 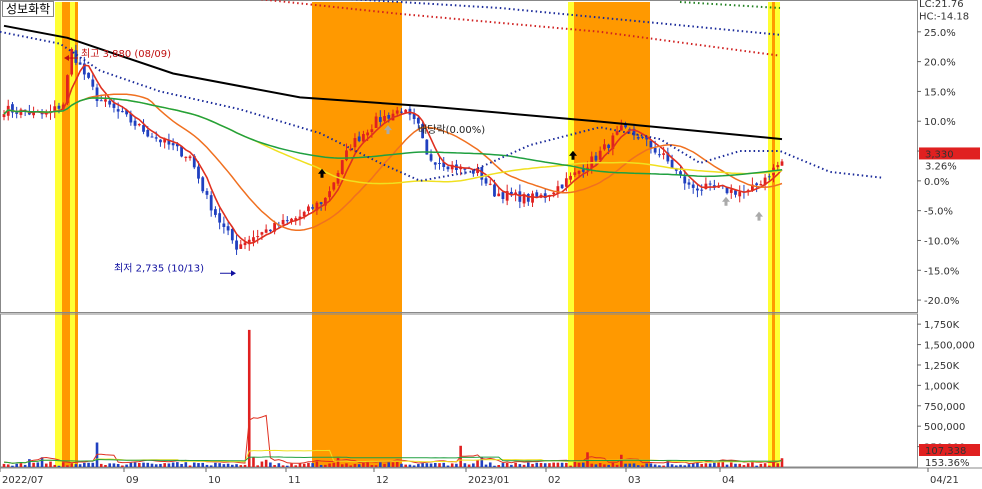 What do you see at coordinates (941, 301) in the screenshot?
I see `price-axis-tick: -20.0%` at bounding box center [941, 301].